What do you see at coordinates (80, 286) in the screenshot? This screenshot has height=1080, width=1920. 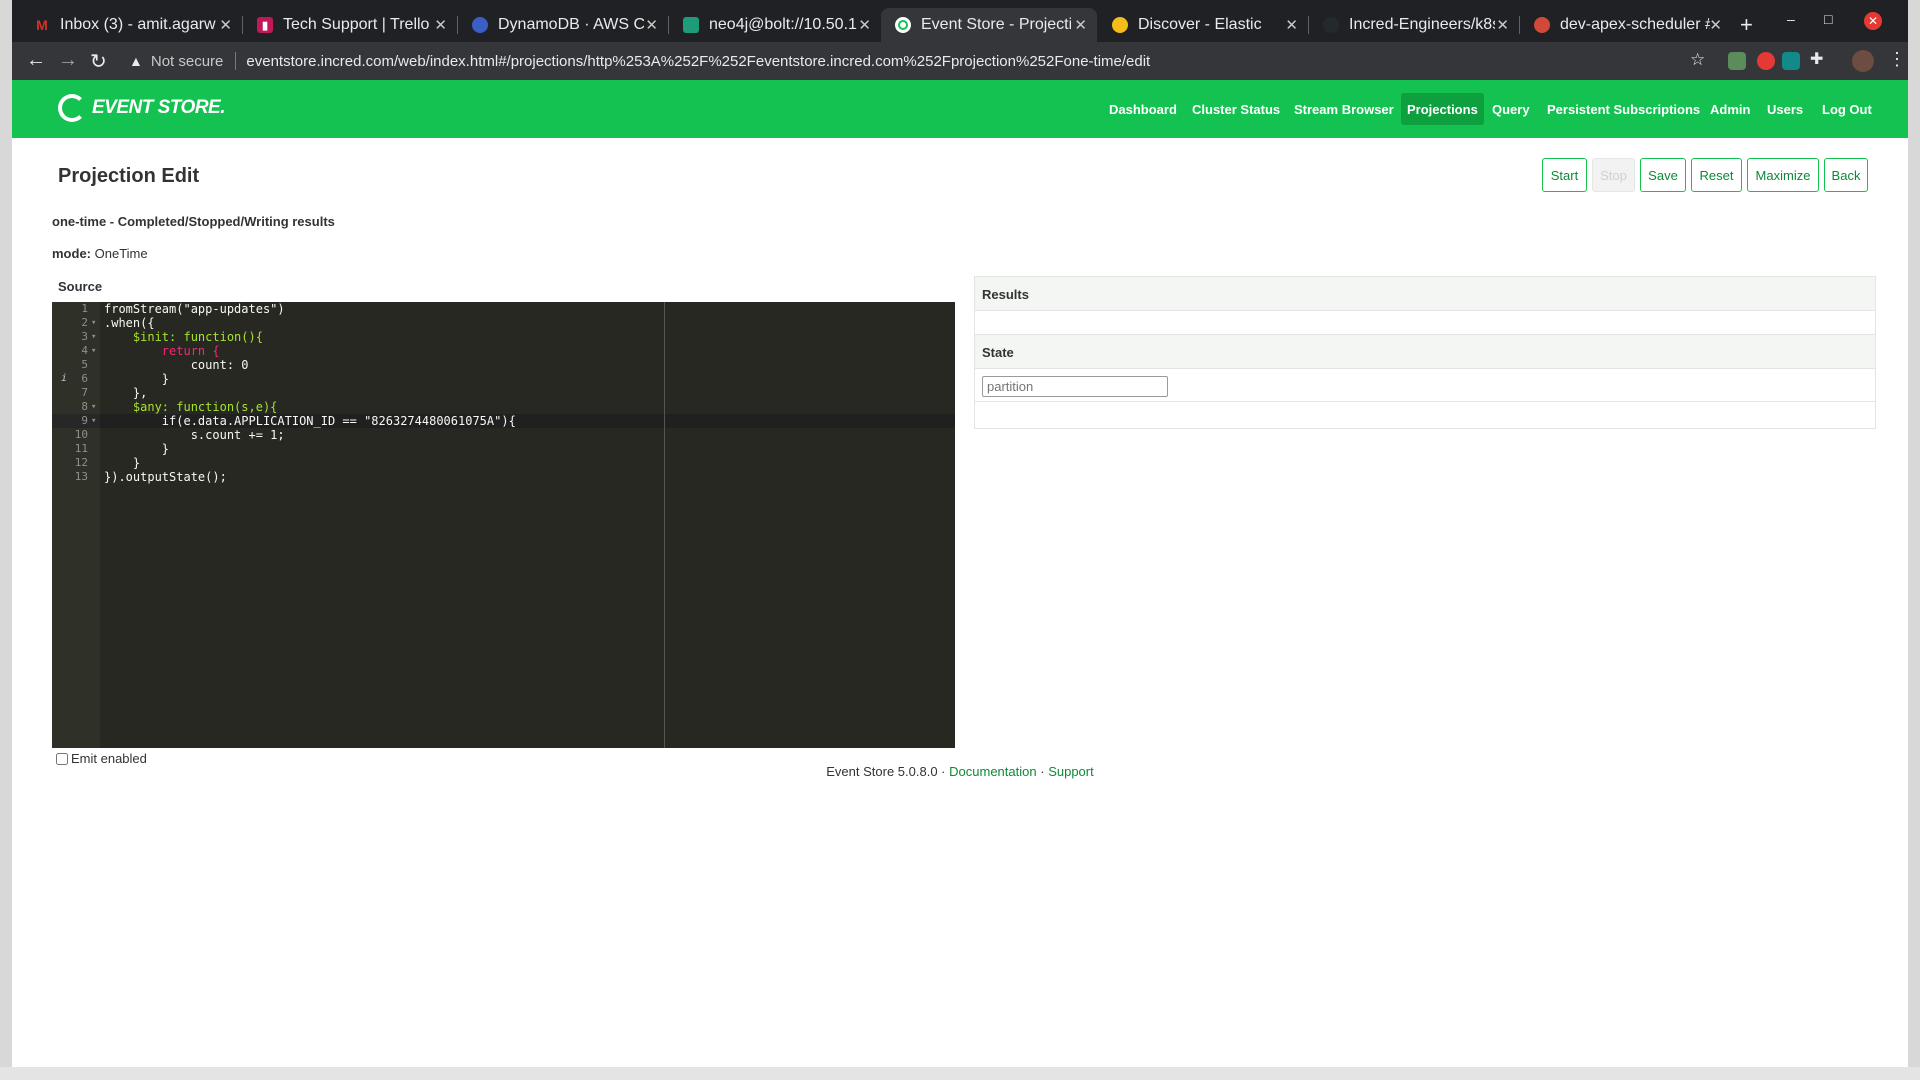 I see `source-label: Source` at bounding box center [80, 286].